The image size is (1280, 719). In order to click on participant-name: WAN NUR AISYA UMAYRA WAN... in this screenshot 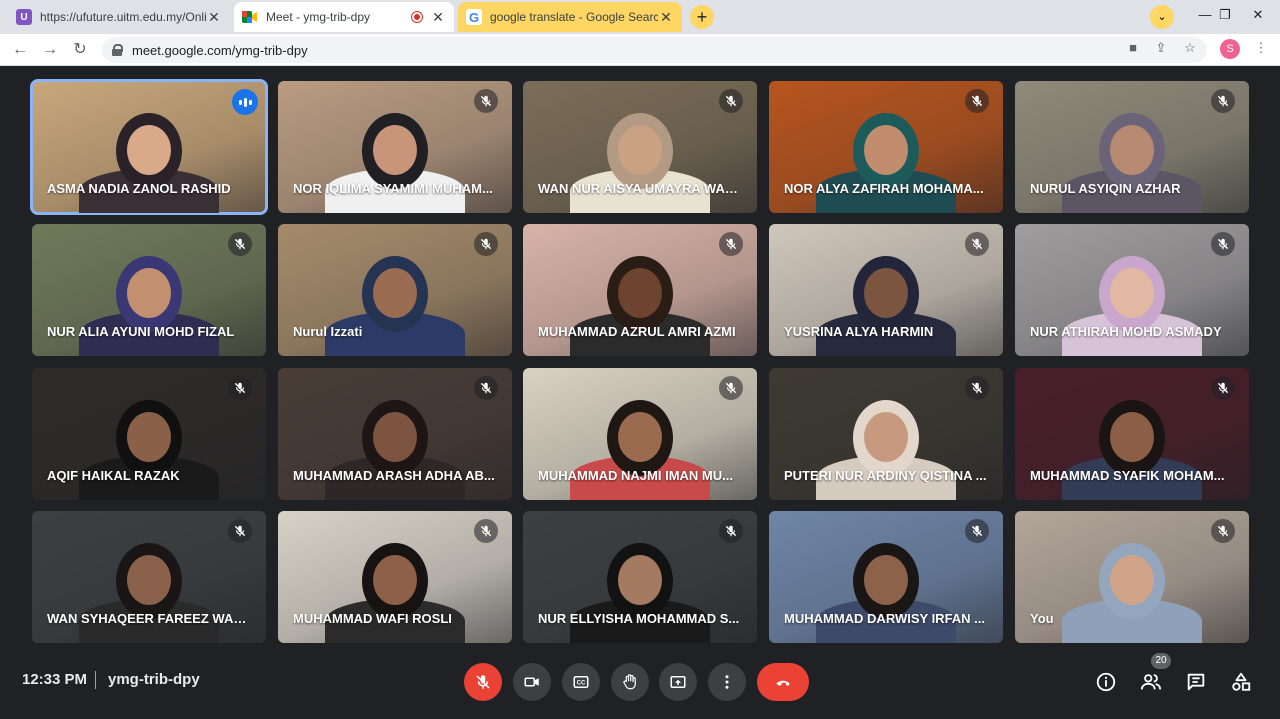, I will do `click(640, 188)`.